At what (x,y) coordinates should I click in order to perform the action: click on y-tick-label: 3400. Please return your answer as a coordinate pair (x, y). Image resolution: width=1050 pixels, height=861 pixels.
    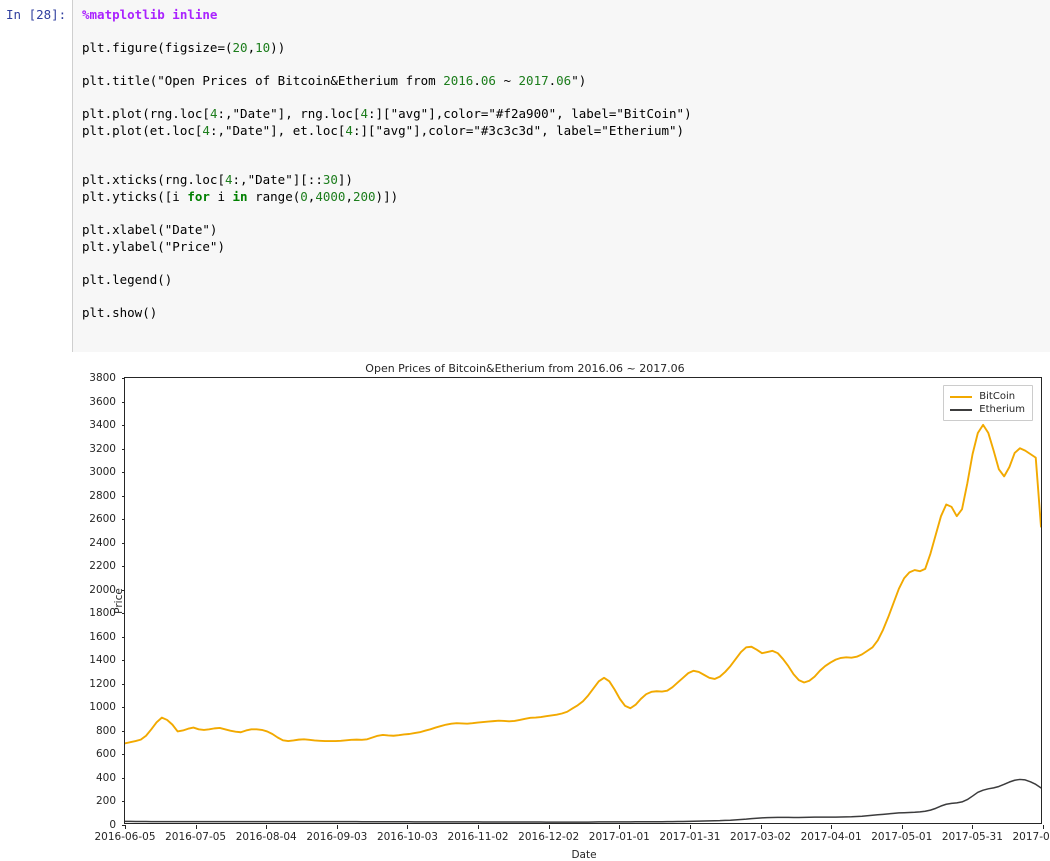
    Looking at the image, I should click on (102, 425).